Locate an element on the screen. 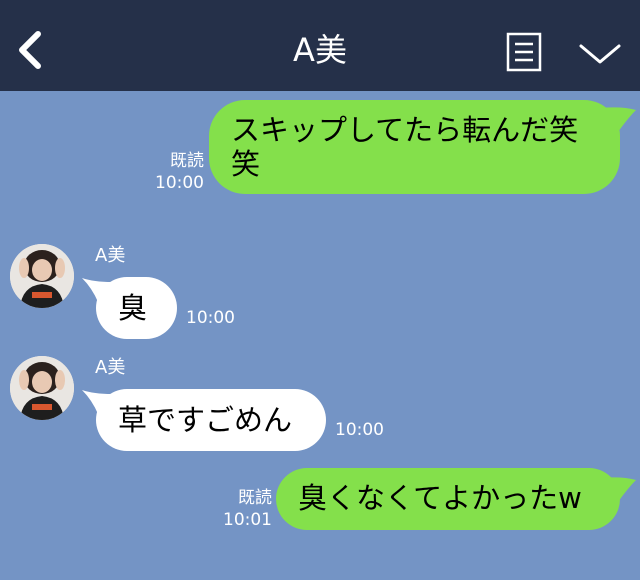 This screenshot has width=640, height=580. message-bubble: 臭くなくてよかったw is located at coordinates (448, 499).